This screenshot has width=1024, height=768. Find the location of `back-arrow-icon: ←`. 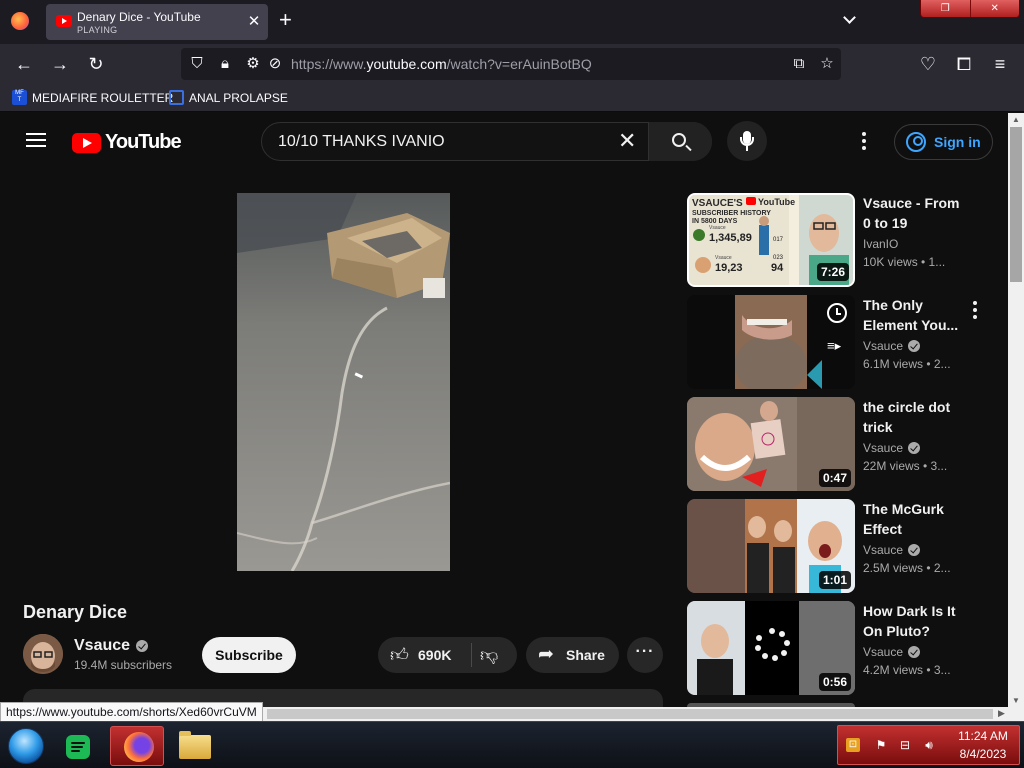

back-arrow-icon: ← is located at coordinates (24, 64).